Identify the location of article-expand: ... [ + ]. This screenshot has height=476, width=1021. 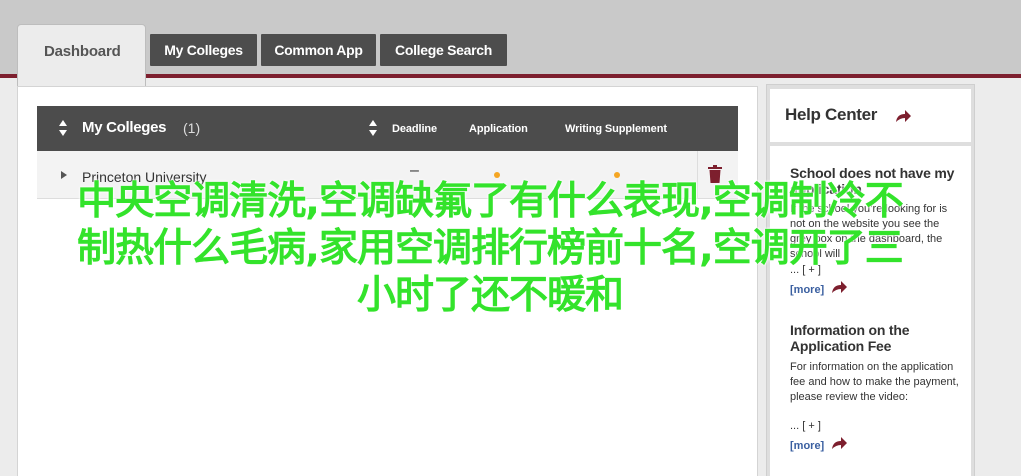
(875, 426).